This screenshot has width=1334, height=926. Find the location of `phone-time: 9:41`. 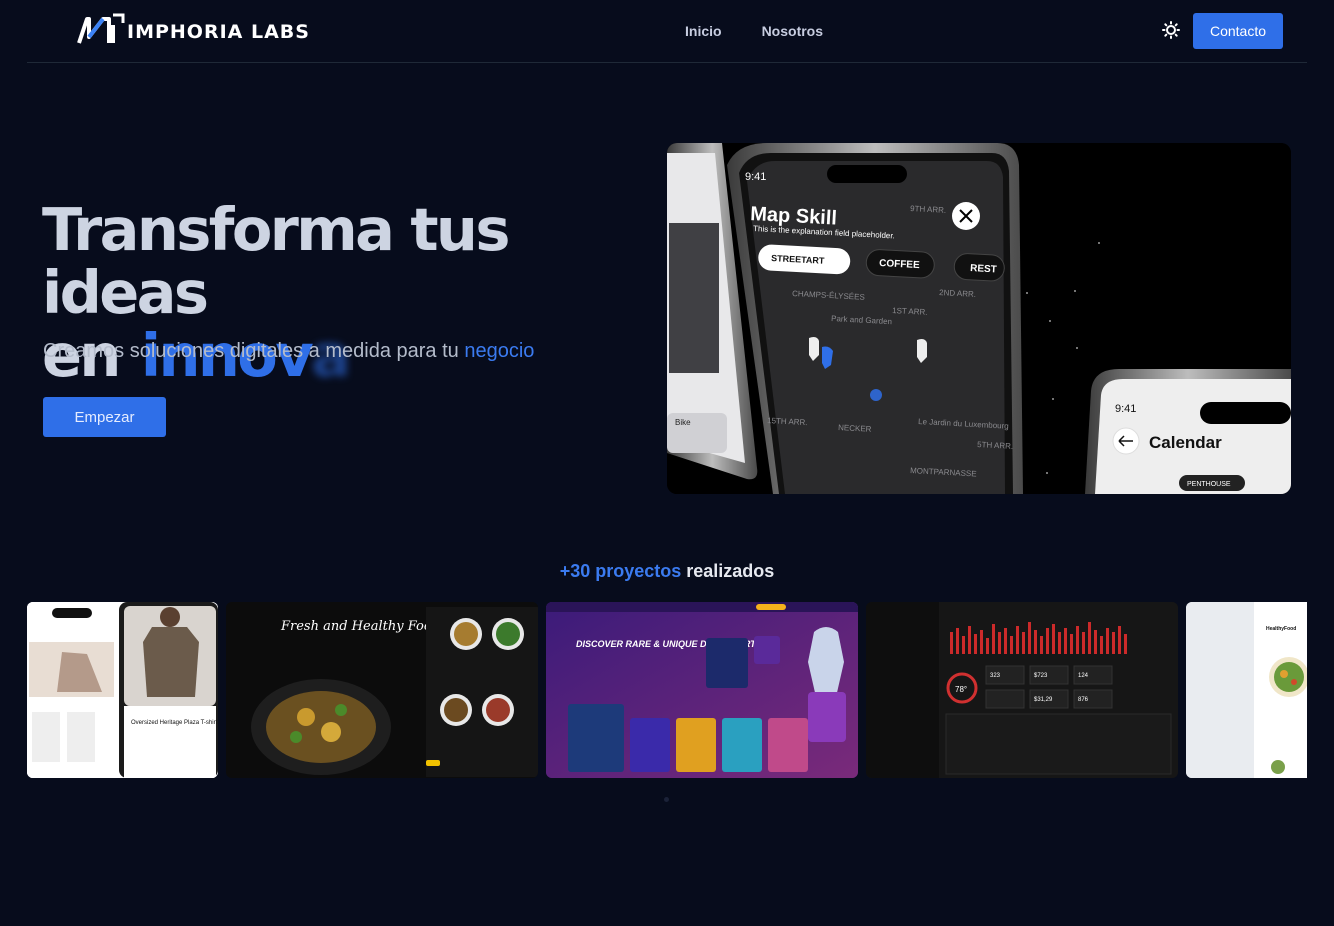

phone-time: 9:41 is located at coordinates (755, 177).